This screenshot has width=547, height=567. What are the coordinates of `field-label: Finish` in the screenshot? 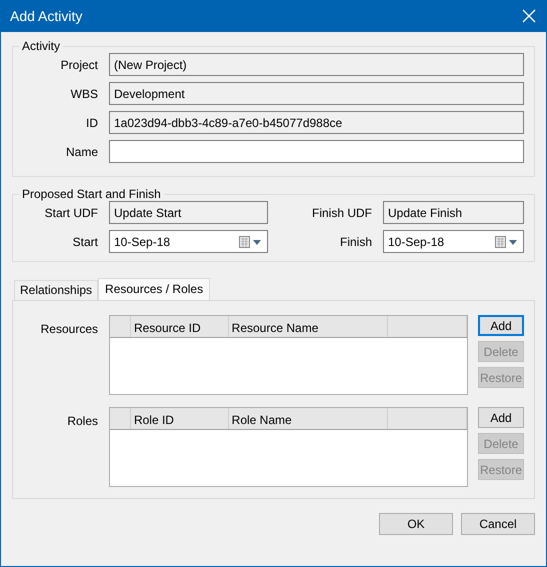 It's located at (355, 242).